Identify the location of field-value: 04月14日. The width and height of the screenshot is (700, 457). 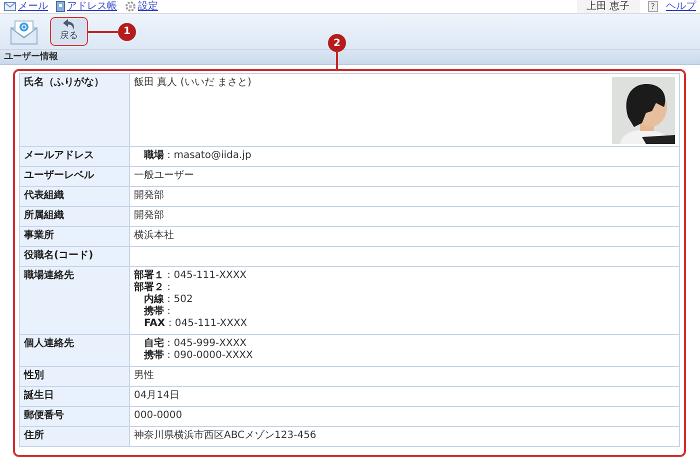
(405, 396).